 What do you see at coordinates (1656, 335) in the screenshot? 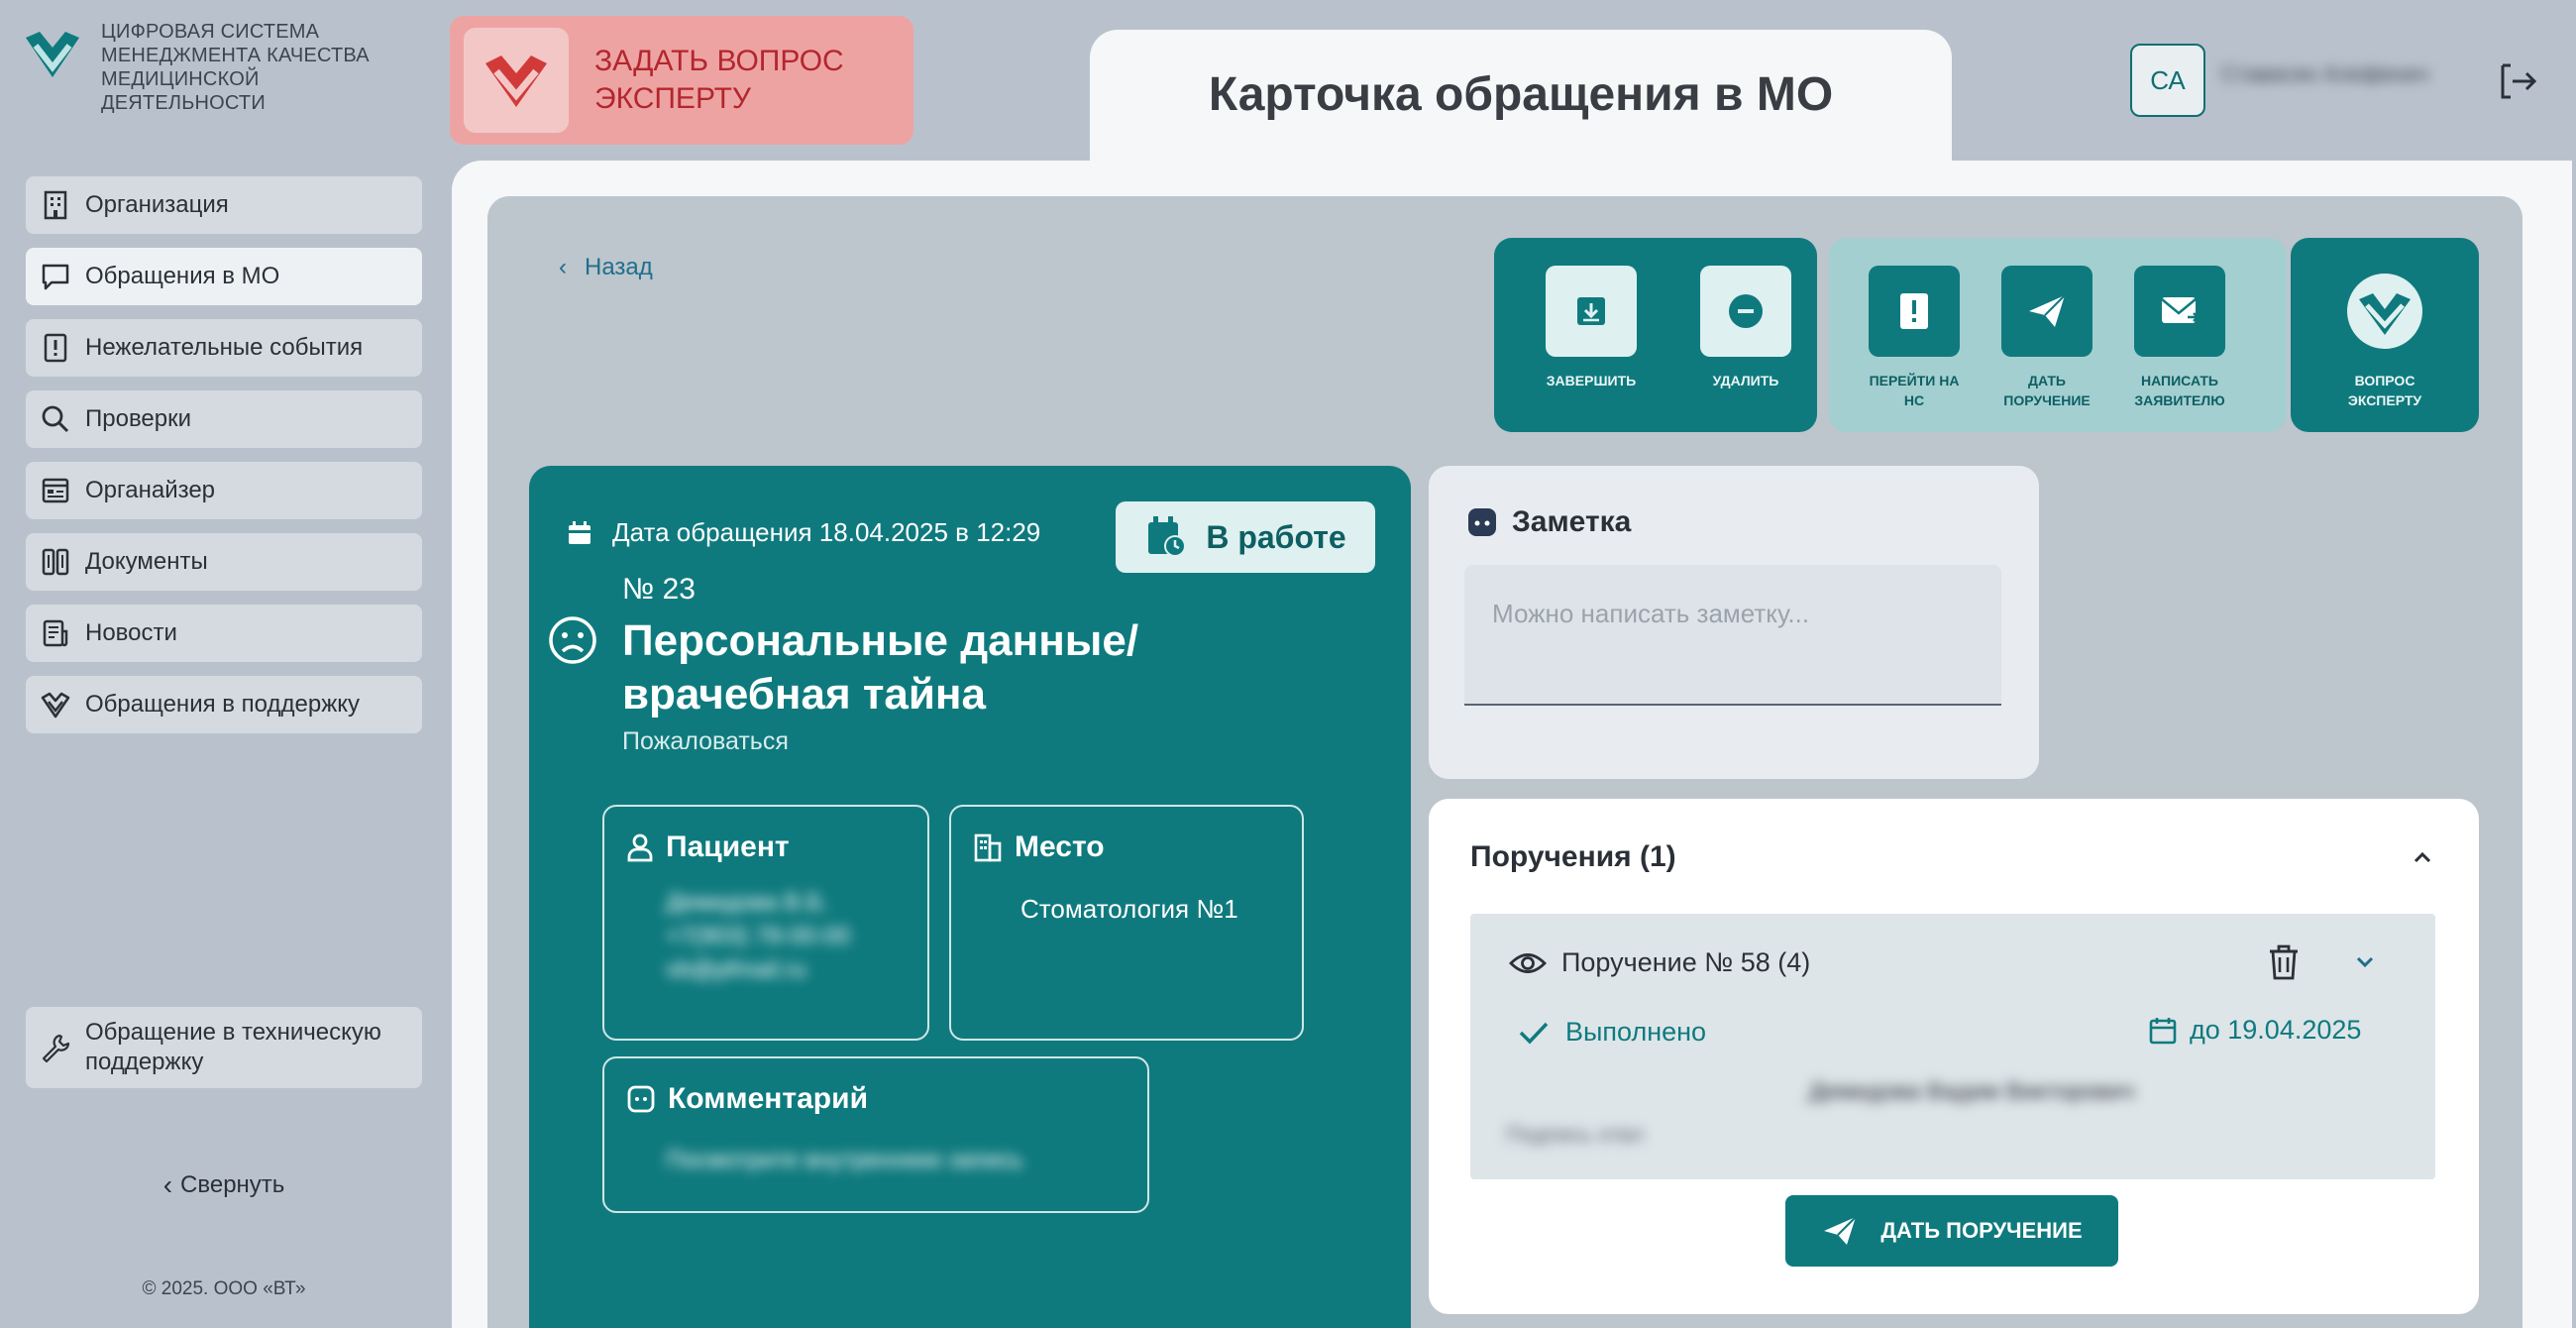
I see `primary-actions: ЗАВЕРШИТЬ УДАЛИТЬ` at bounding box center [1656, 335].